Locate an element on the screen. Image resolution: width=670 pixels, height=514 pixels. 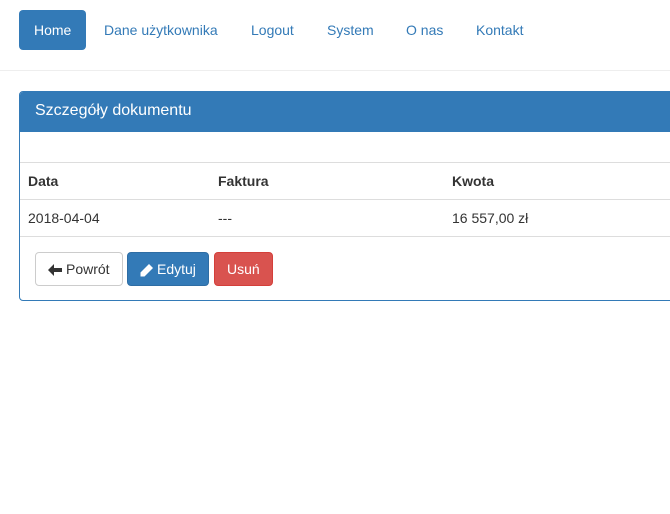
arrow-left-icon is located at coordinates (55, 270).